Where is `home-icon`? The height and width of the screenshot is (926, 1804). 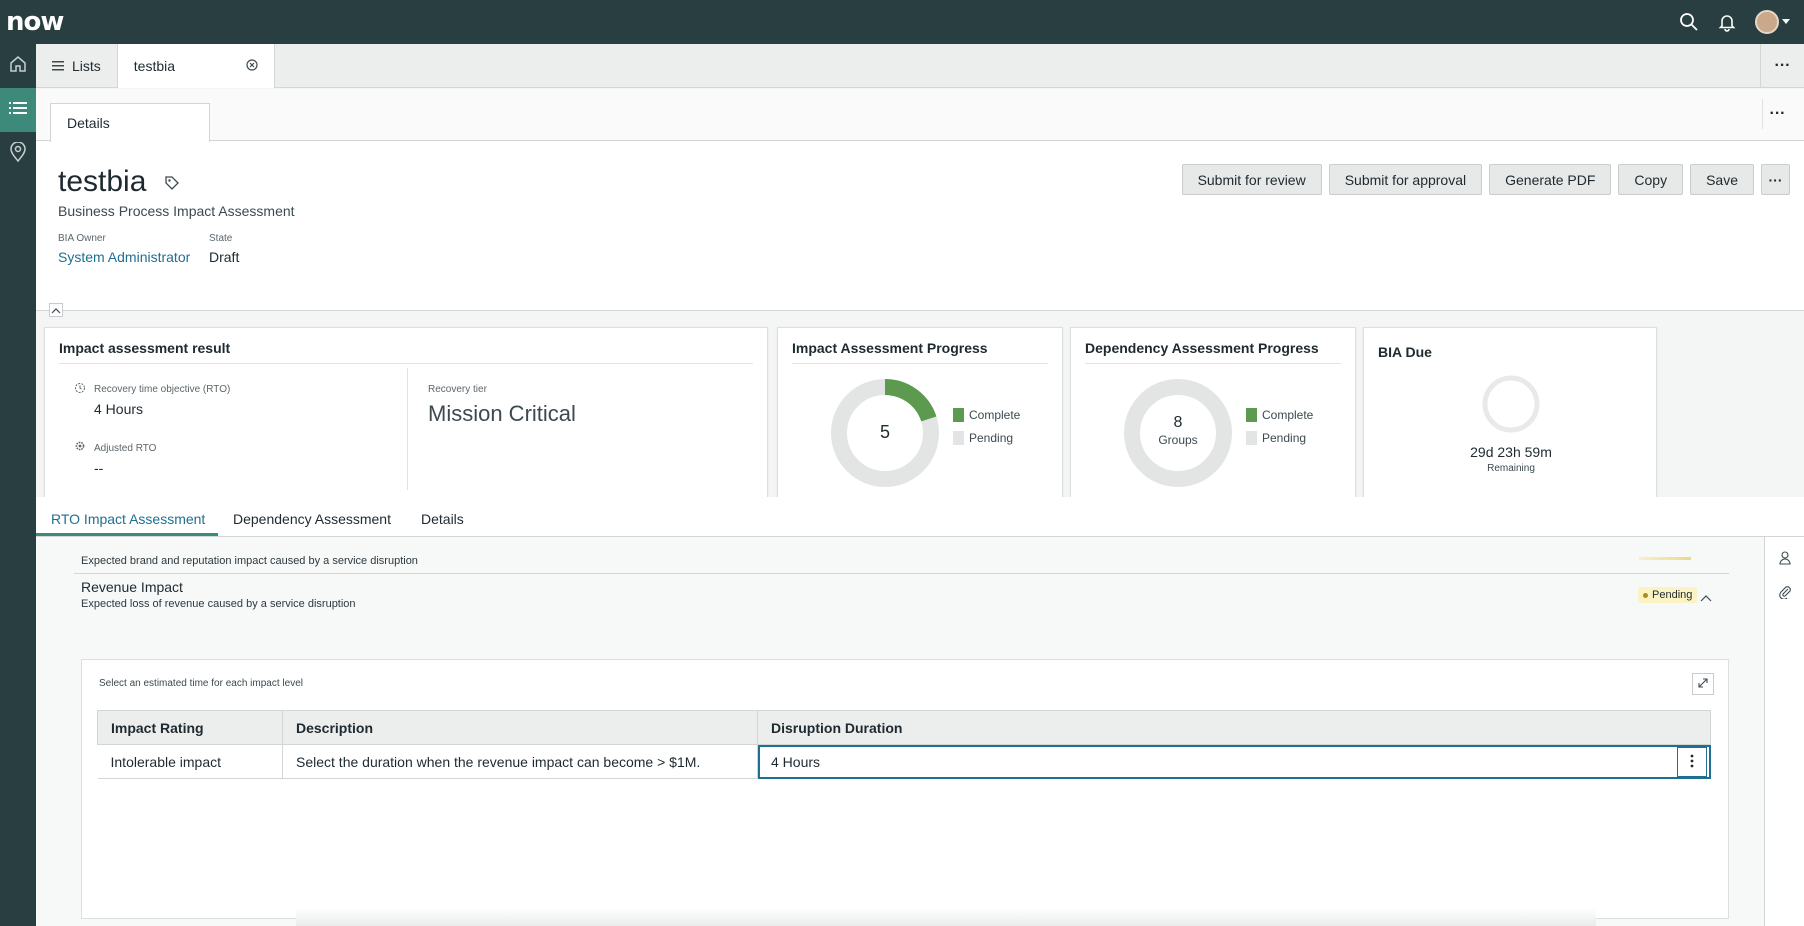
home-icon is located at coordinates (18, 66).